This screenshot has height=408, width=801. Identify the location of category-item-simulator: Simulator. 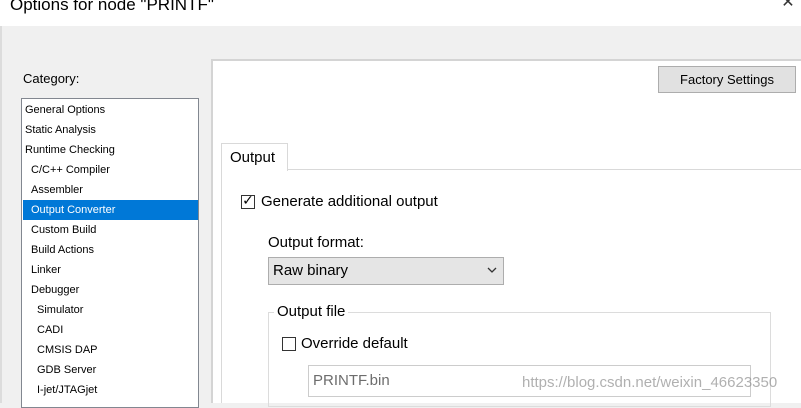
(110, 310).